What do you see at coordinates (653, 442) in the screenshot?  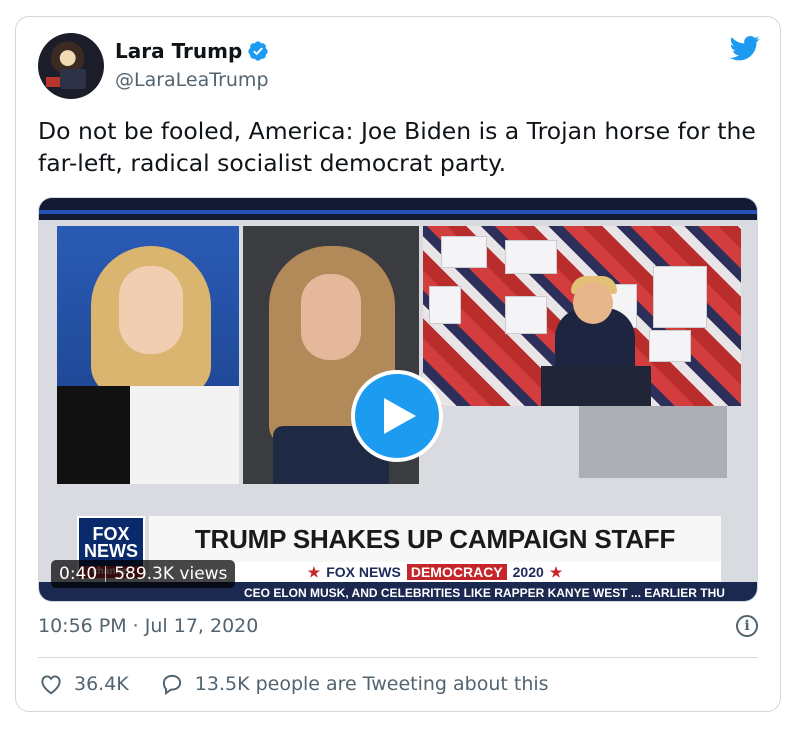 I see `video-frame-podium-shadow` at bounding box center [653, 442].